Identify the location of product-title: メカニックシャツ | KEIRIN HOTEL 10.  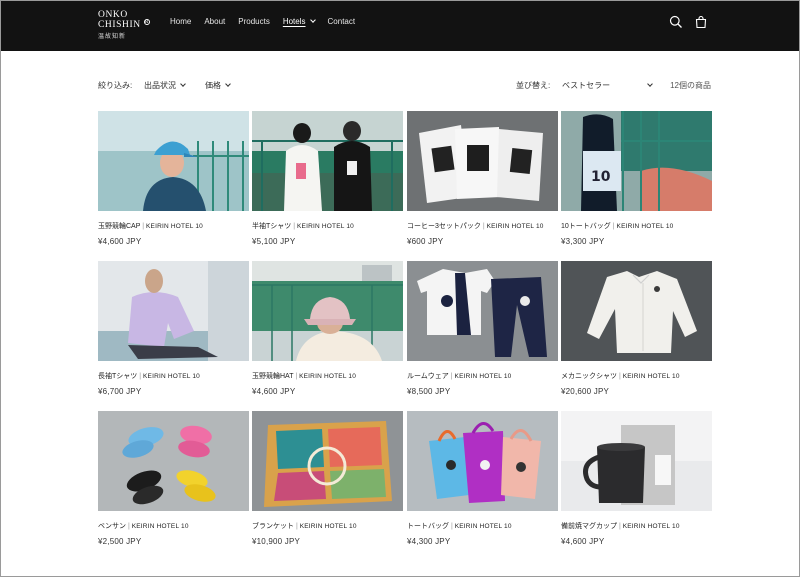
(636, 376).